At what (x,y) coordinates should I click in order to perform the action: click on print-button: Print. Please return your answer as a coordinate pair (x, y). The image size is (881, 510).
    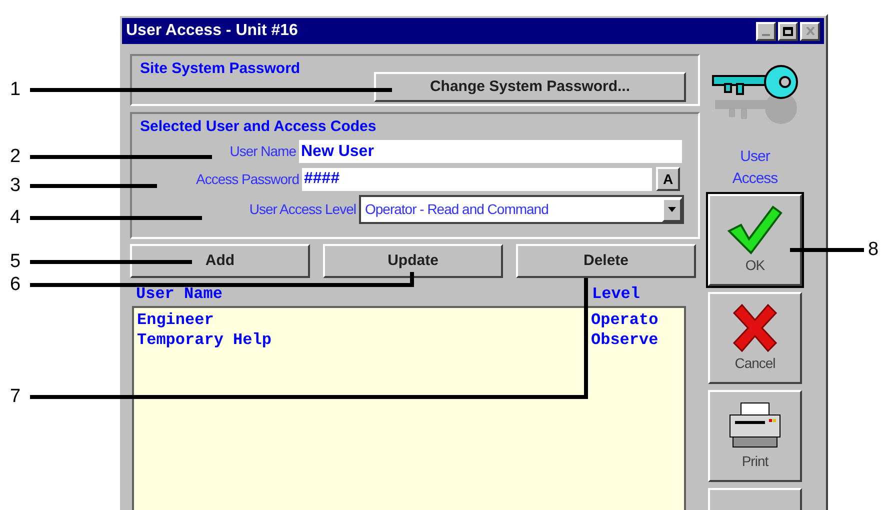
    Looking at the image, I should click on (755, 436).